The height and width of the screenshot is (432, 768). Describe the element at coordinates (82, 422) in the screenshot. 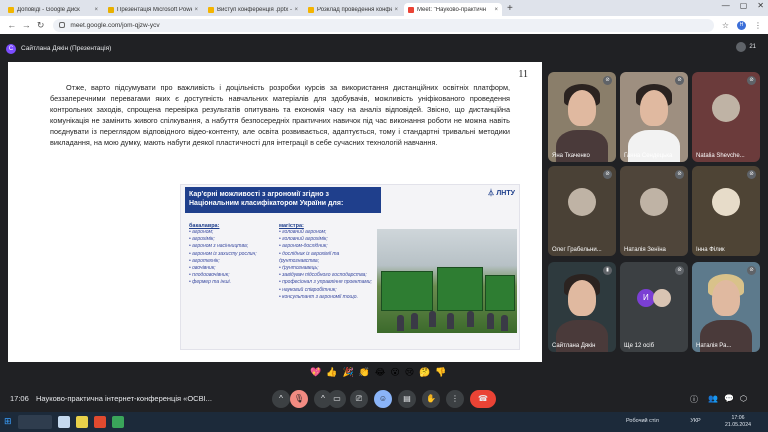

I see `folder-icon` at that location.